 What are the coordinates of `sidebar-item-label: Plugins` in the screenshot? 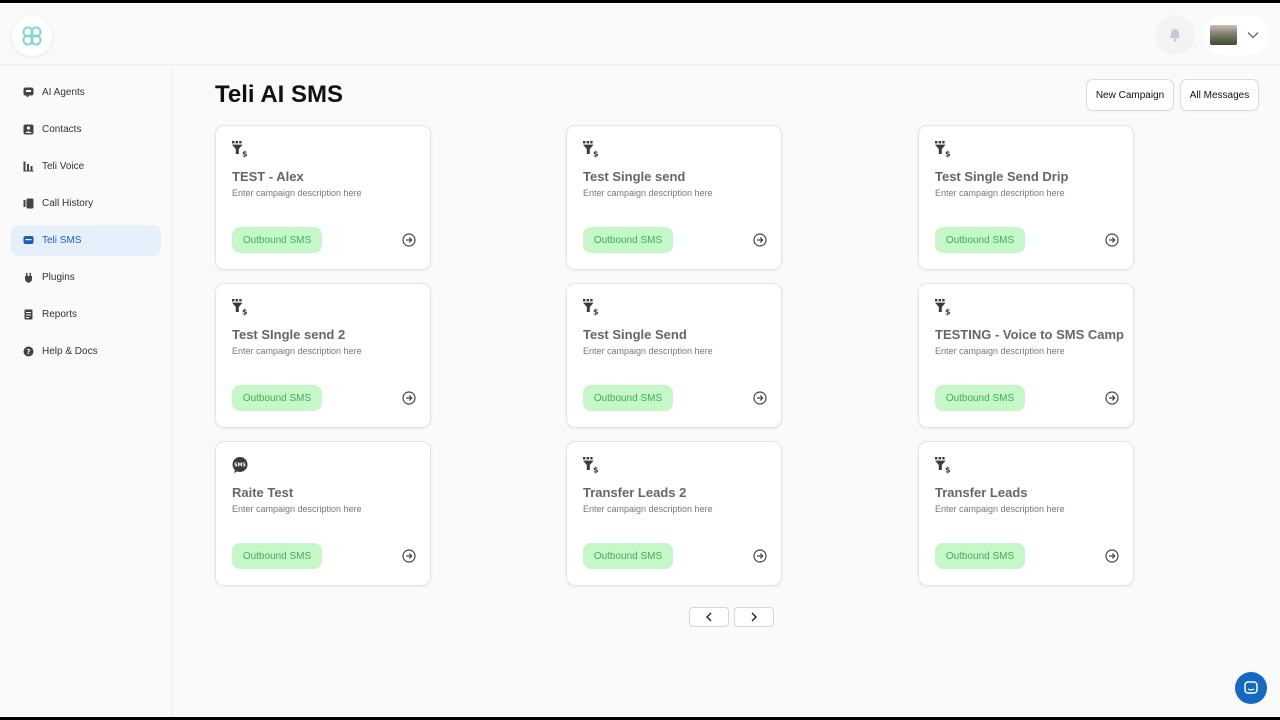 It's located at (58, 277).